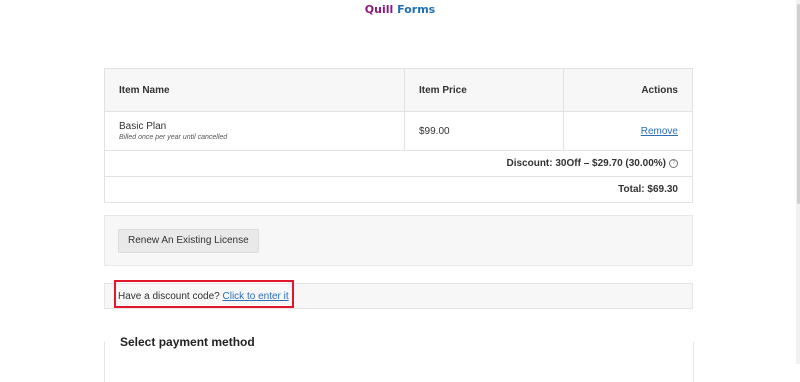 The image size is (800, 382). I want to click on discount-cell: Discount: 30Off – $29.70 (30.00%)?, so click(398, 163).